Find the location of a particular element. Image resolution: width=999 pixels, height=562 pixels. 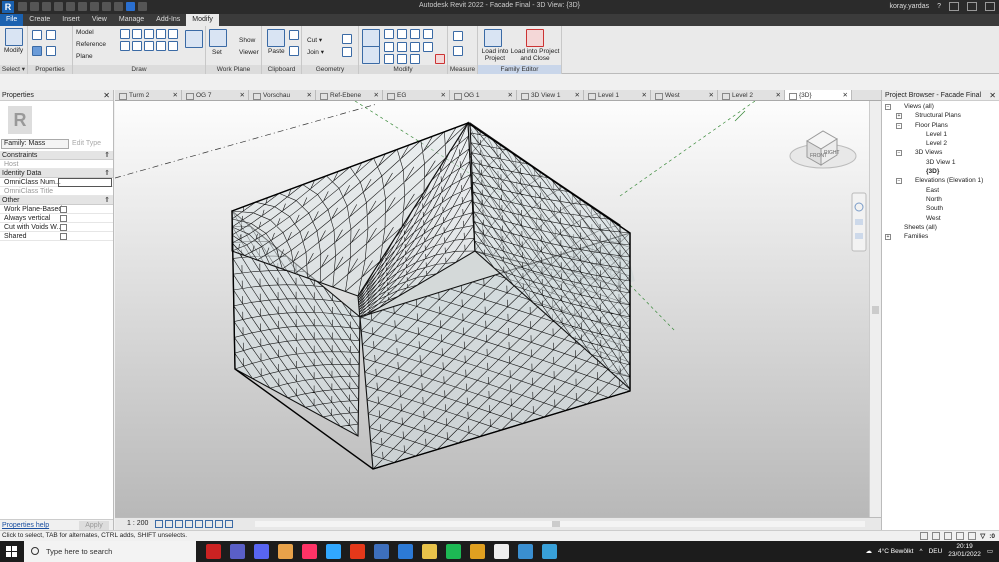

browser-node: − 3D Views is located at coordinates (940, 152).